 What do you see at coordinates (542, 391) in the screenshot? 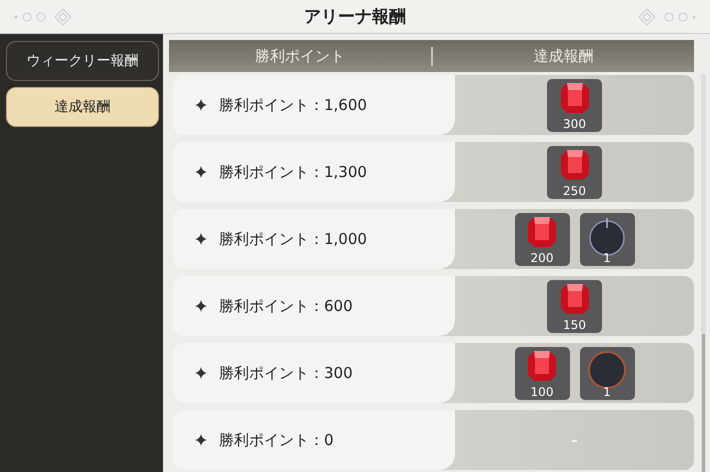
I see `item-count: 100` at bounding box center [542, 391].